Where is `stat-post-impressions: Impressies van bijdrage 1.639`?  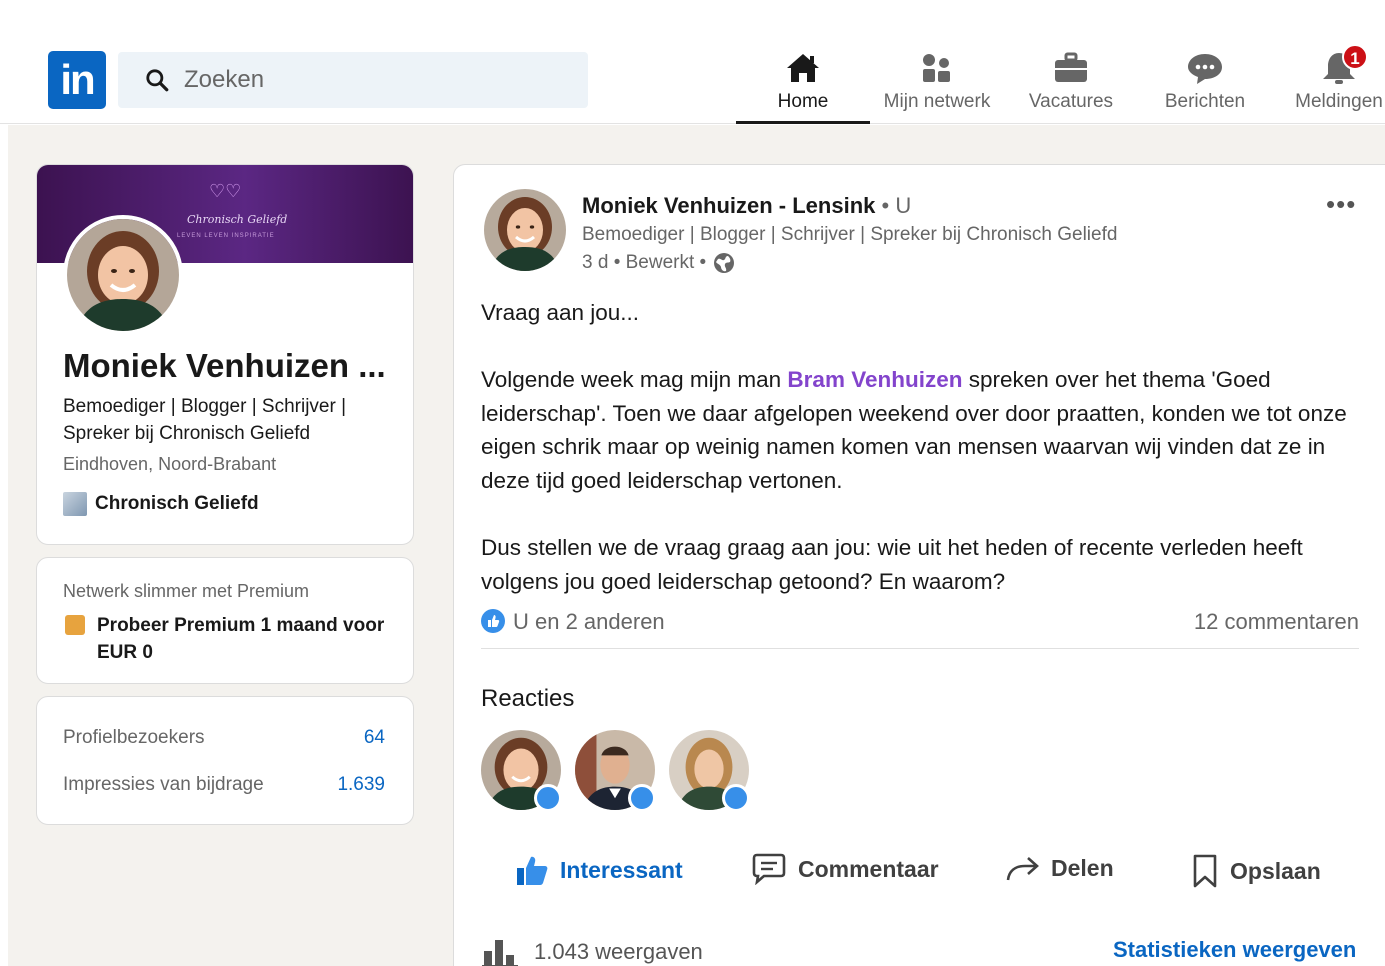 stat-post-impressions: Impressies van bijdrage 1.639 is located at coordinates (224, 785).